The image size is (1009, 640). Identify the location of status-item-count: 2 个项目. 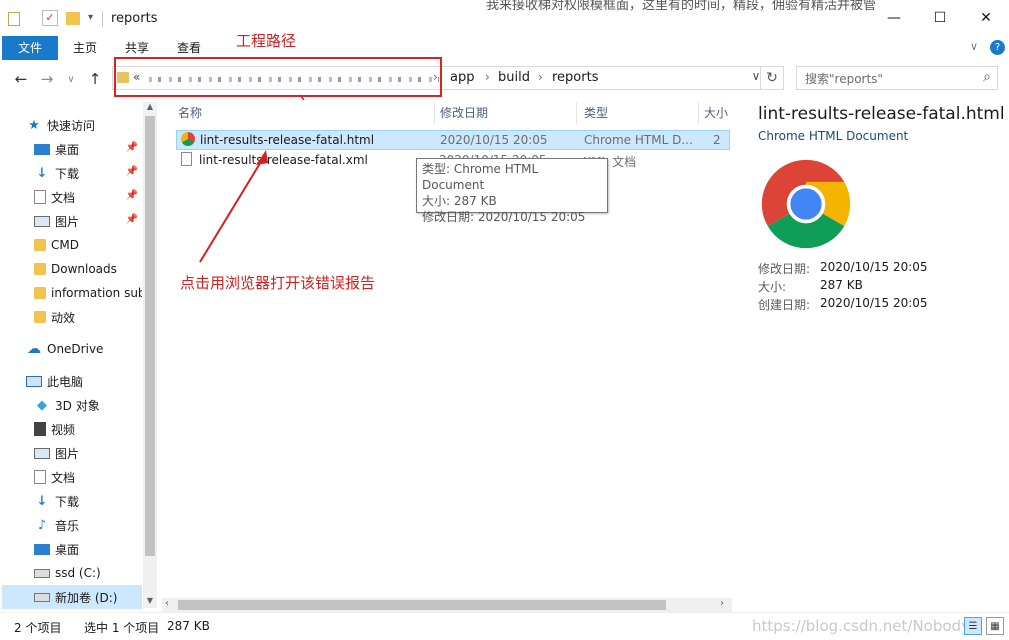
(38, 628).